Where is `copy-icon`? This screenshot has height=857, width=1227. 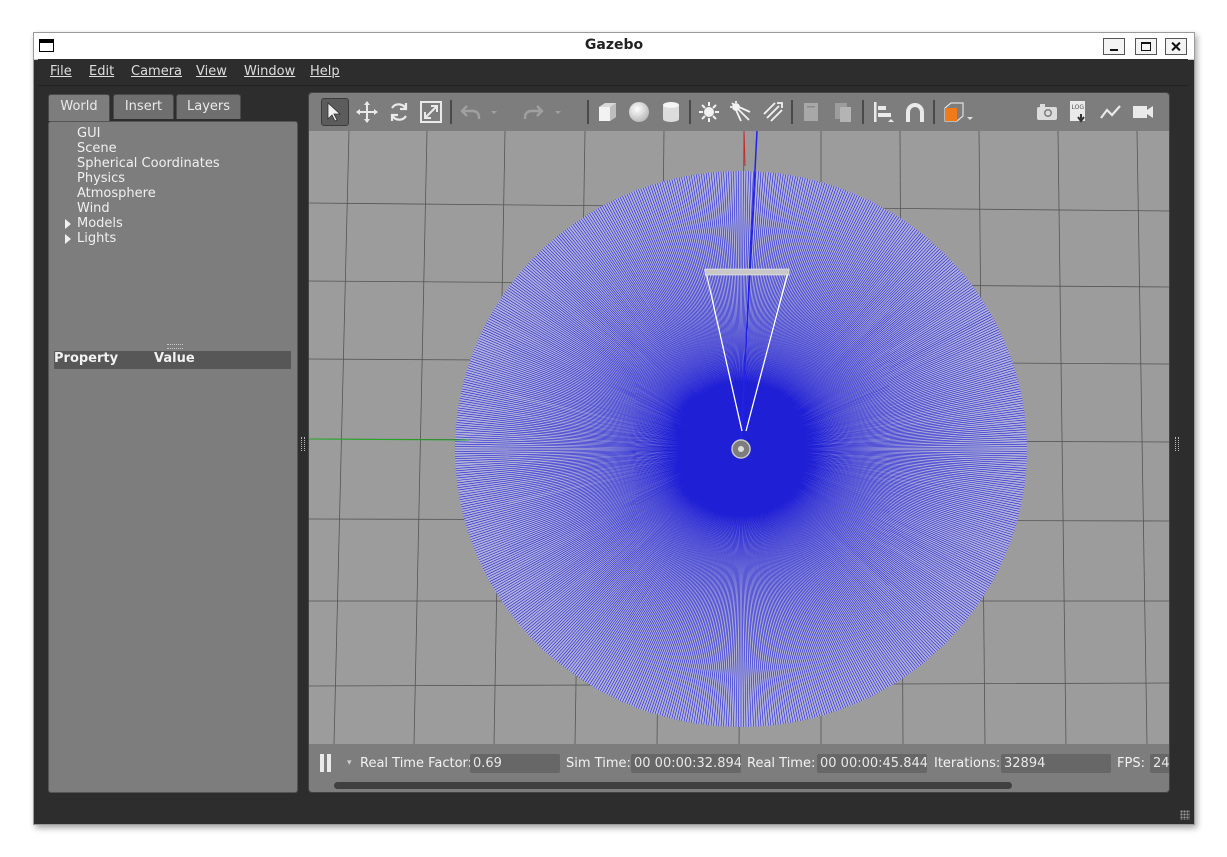
copy-icon is located at coordinates (811, 112).